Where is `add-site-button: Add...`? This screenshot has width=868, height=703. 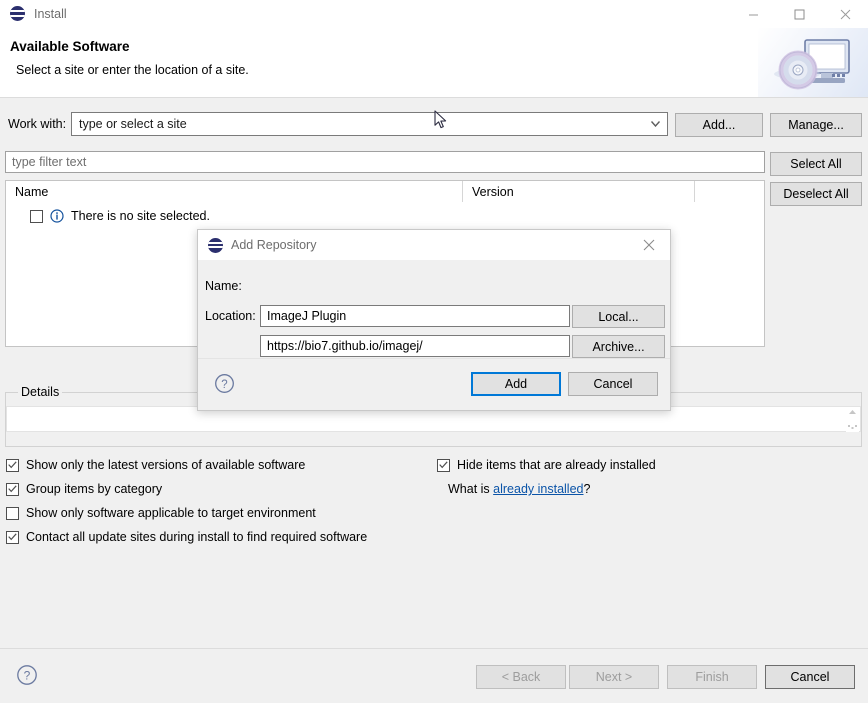 add-site-button: Add... is located at coordinates (719, 125).